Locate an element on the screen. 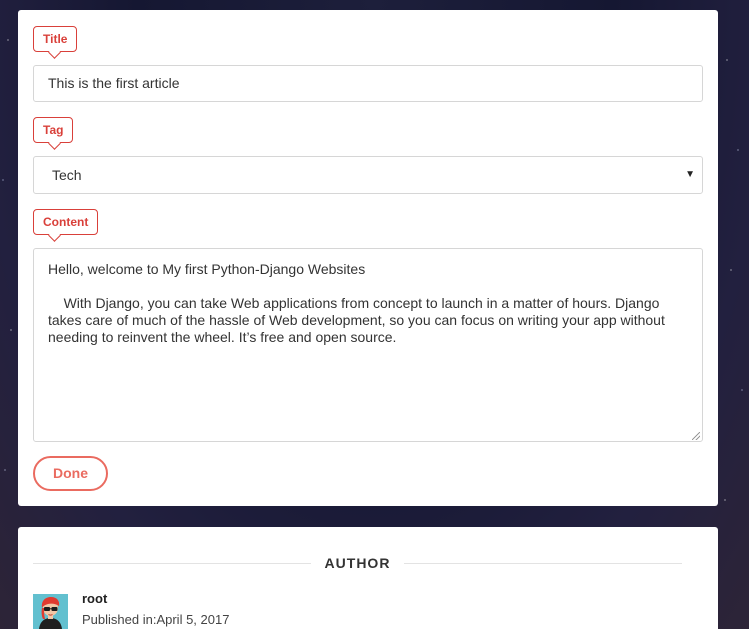 Image resolution: width=749 pixels, height=629 pixels. content-label: Content is located at coordinates (66, 222).